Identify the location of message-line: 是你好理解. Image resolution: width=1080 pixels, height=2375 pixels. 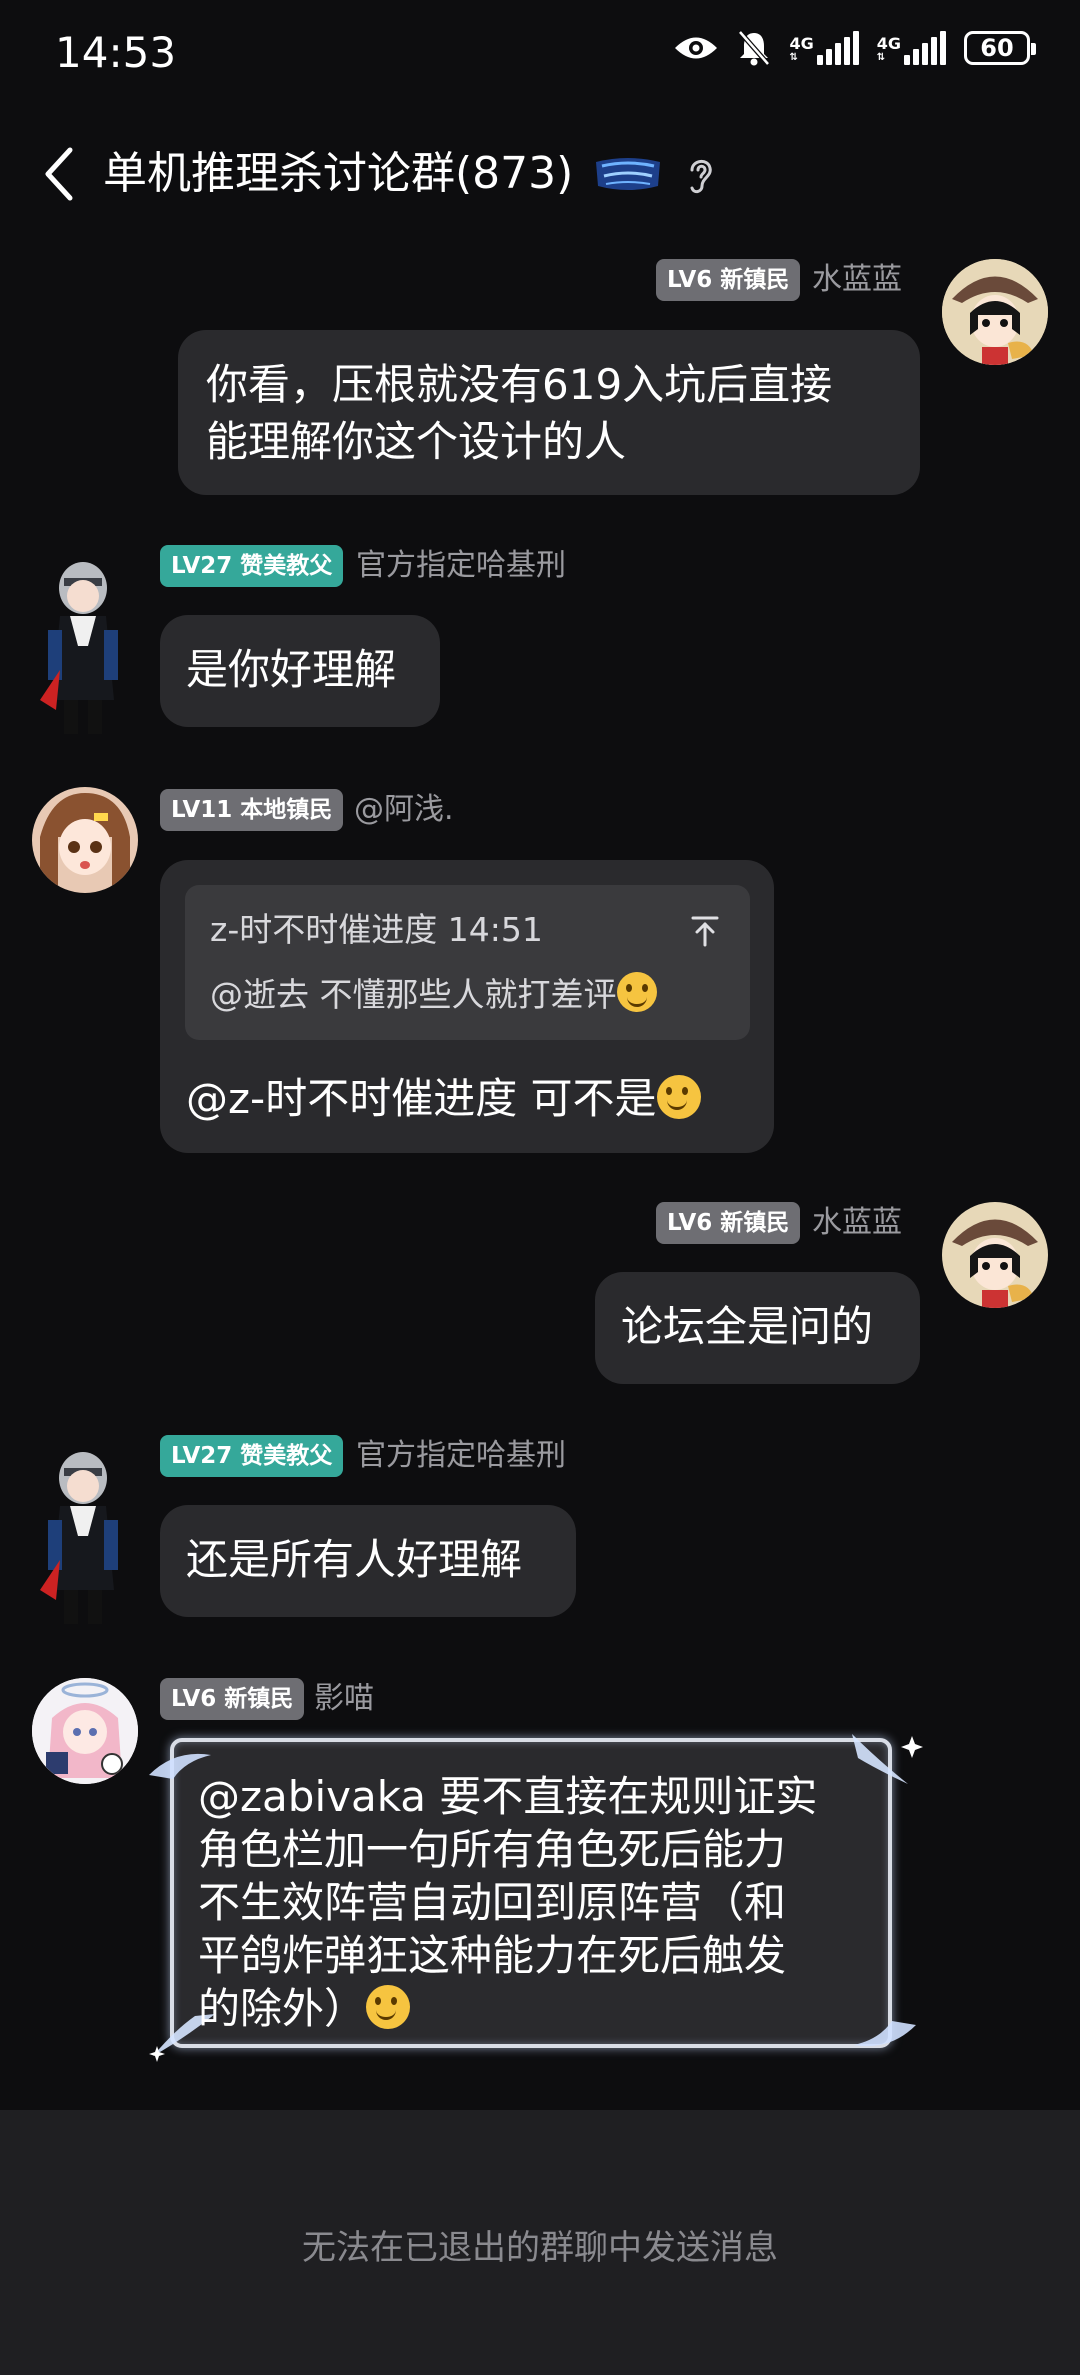
(291, 669).